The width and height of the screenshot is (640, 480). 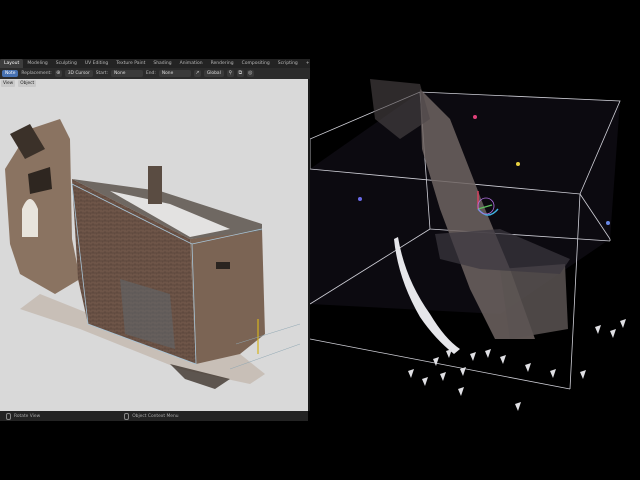 I want to click on mode-dropdown: Note, so click(x=10, y=73).